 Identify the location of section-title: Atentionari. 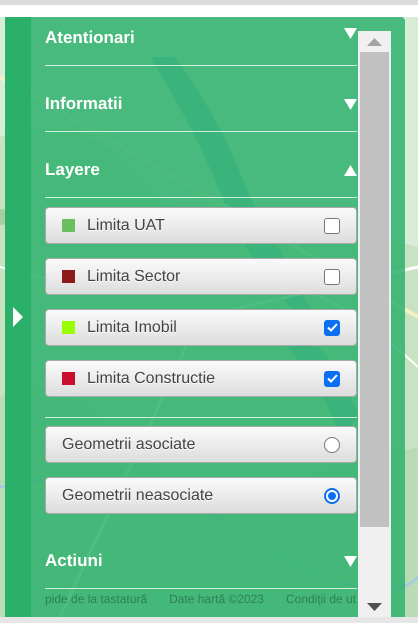
(90, 38).